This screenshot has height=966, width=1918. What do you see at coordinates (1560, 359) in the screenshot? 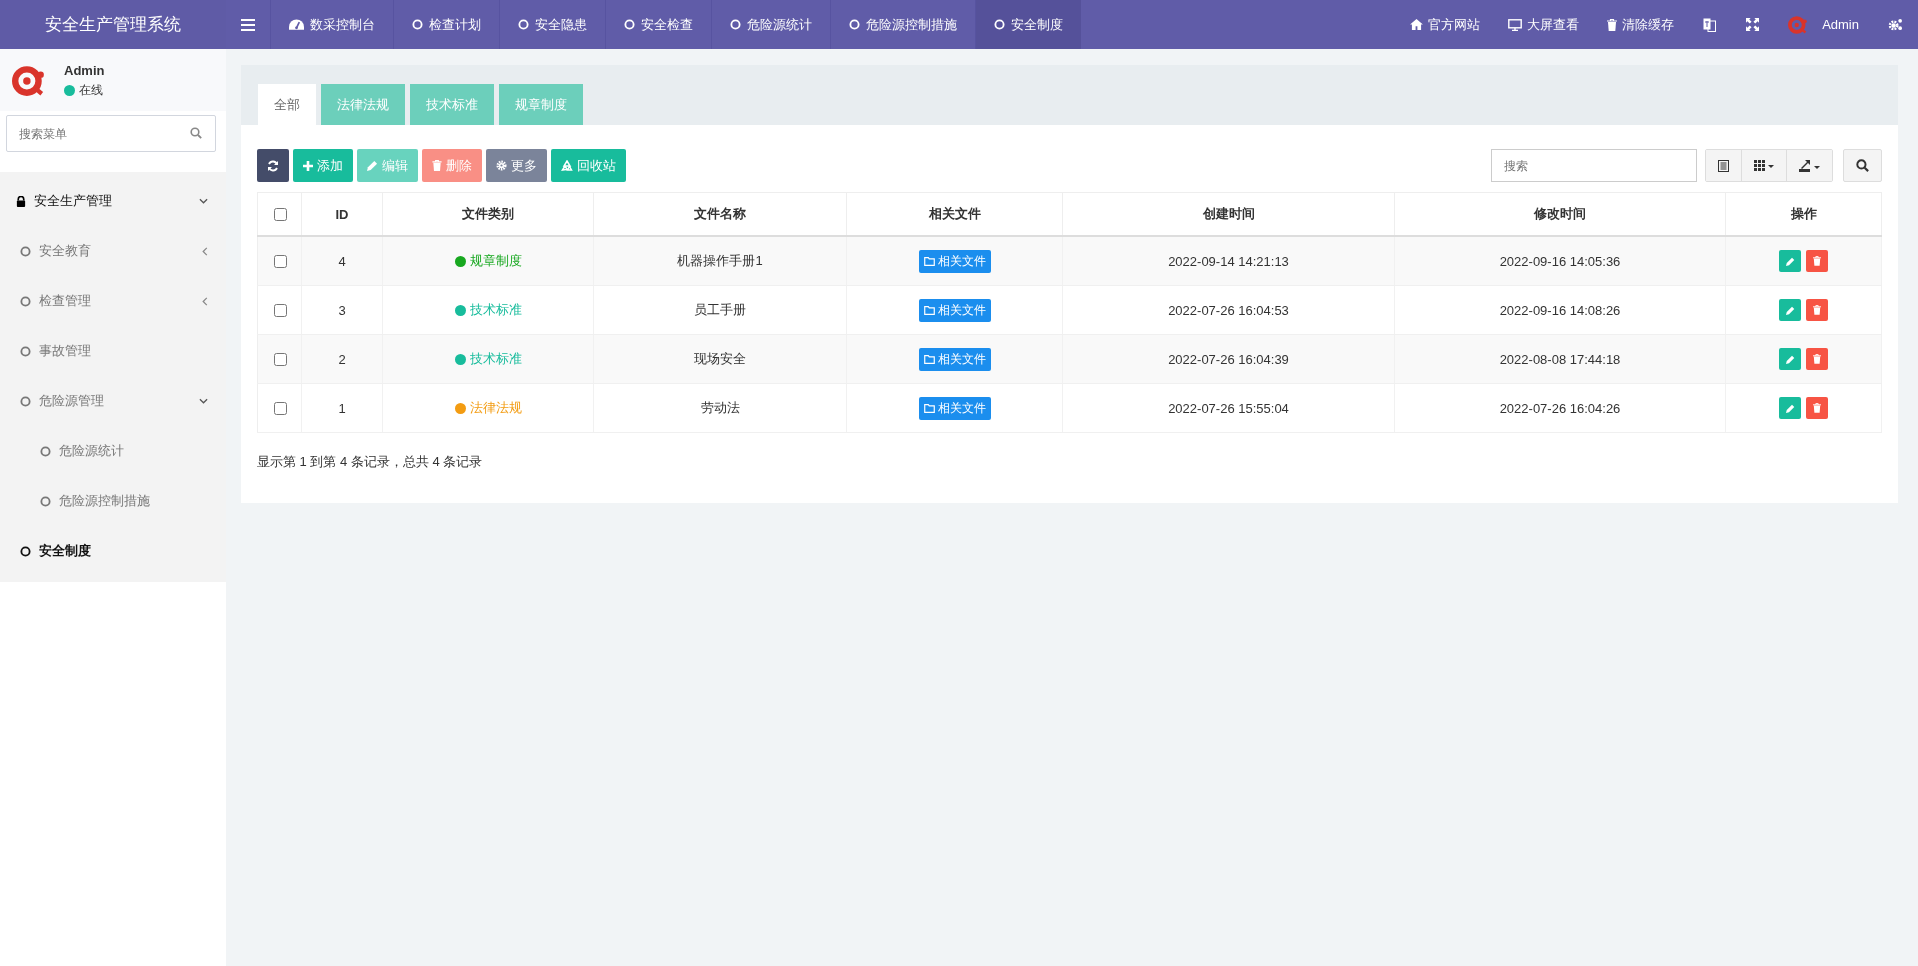
I see `table-cell: 2022-08-08 17:44:18` at bounding box center [1560, 359].